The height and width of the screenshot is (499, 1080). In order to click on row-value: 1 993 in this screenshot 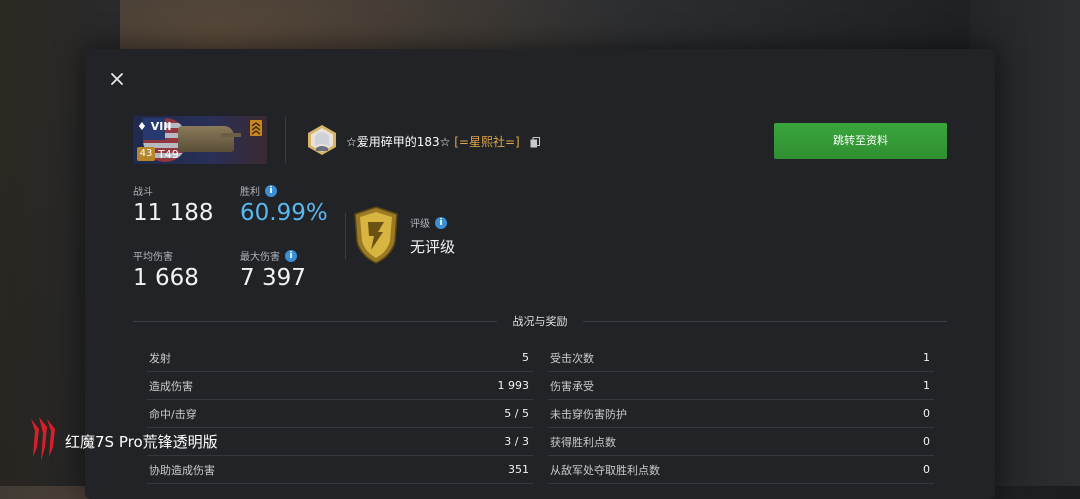, I will do `click(513, 385)`.